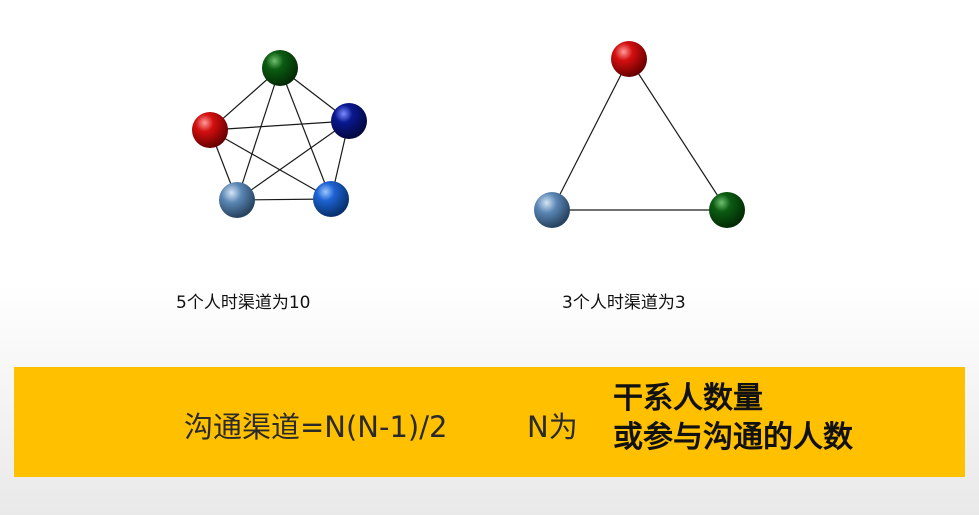 The image size is (979, 515). Describe the element at coordinates (688, 398) in the screenshot. I see `n-definition-line1: 干系人数量` at that location.